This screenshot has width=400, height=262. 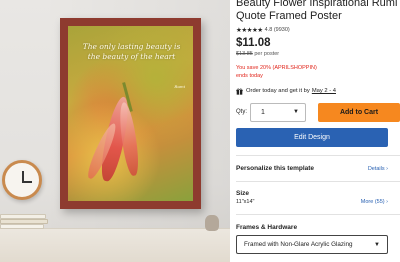 What do you see at coordinates (27, 182) in the screenshot?
I see `clock-minute-hand` at bounding box center [27, 182].